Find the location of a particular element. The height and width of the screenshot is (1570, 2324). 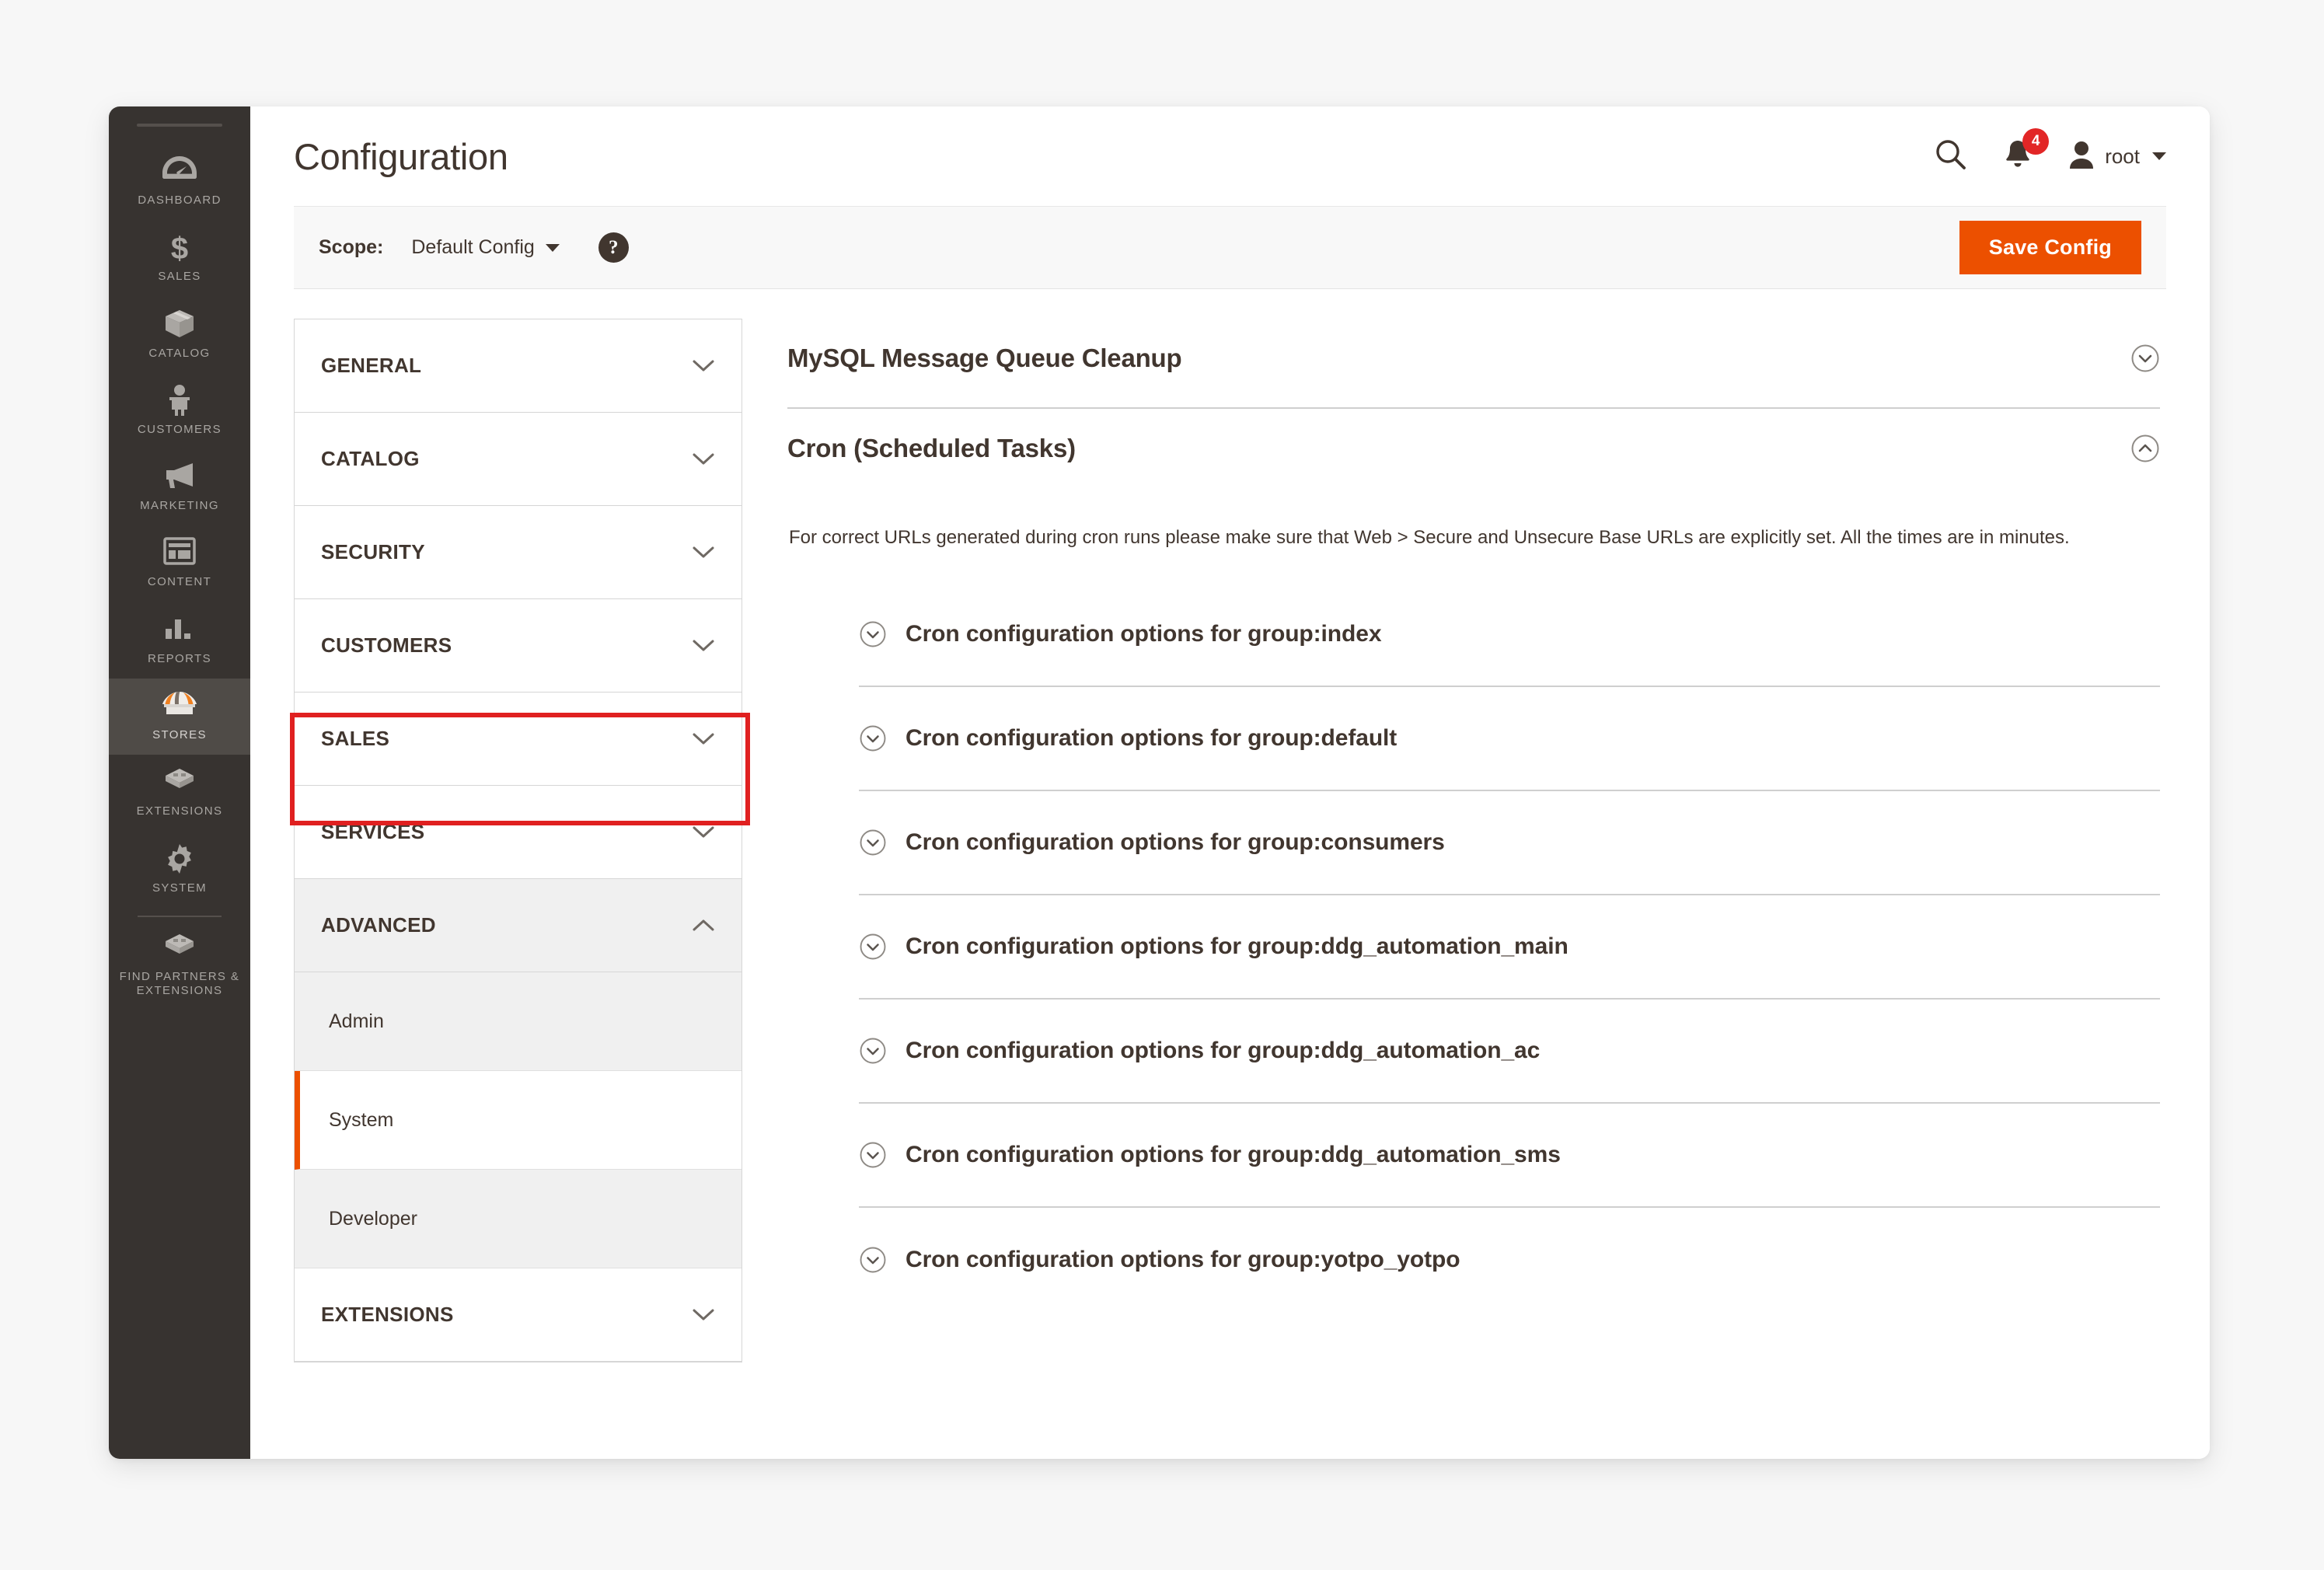

user-icon is located at coordinates (2081, 156).